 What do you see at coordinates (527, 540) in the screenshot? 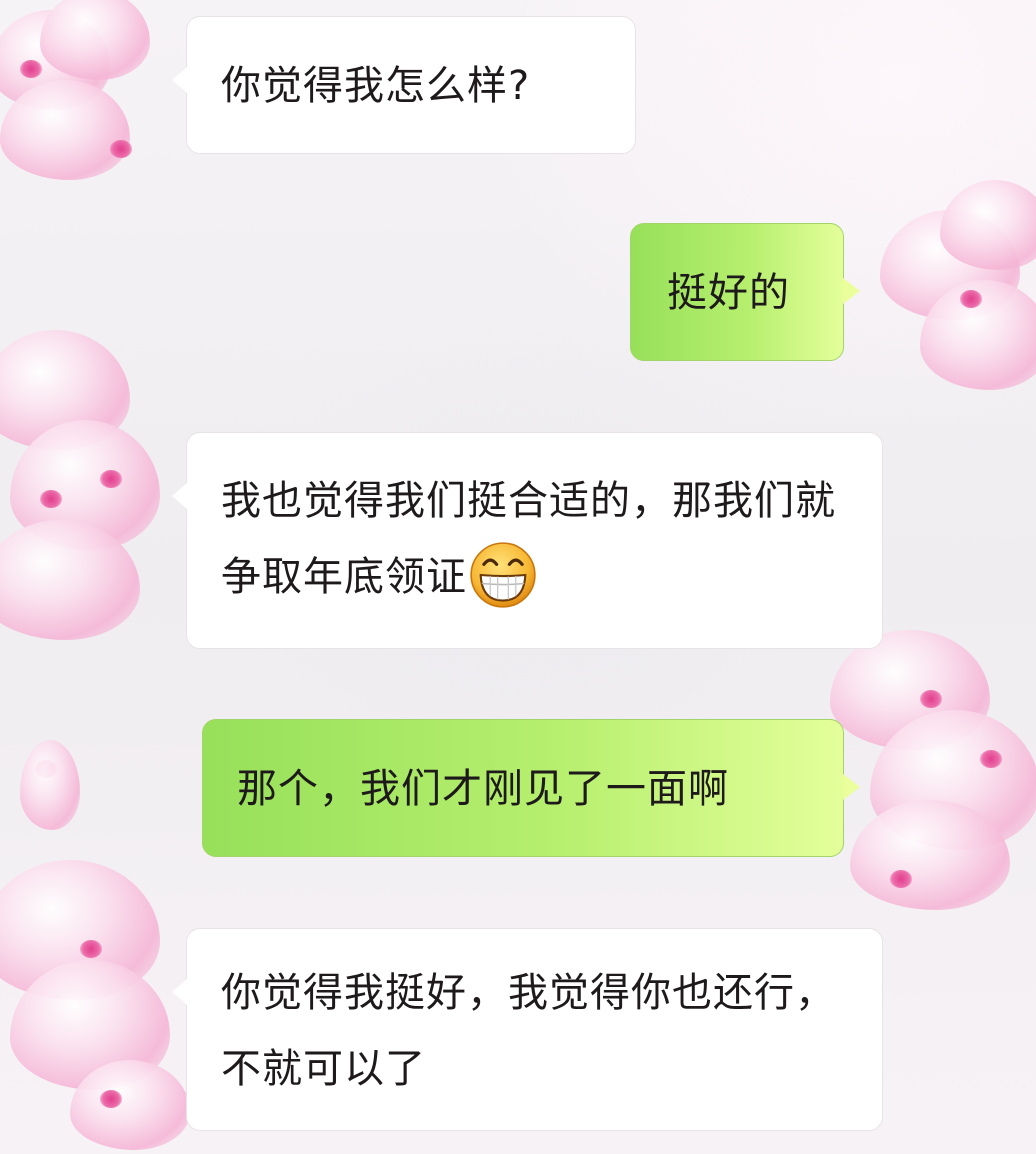
I see `message-incoming: 我也觉得我们挺合适的，那我们就争取年底领证` at bounding box center [527, 540].